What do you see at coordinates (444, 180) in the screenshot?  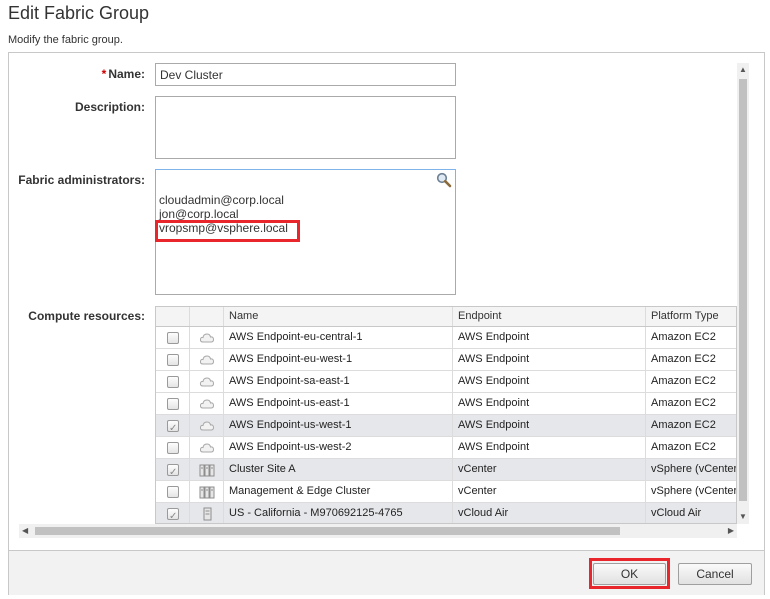 I see `search-icon` at bounding box center [444, 180].